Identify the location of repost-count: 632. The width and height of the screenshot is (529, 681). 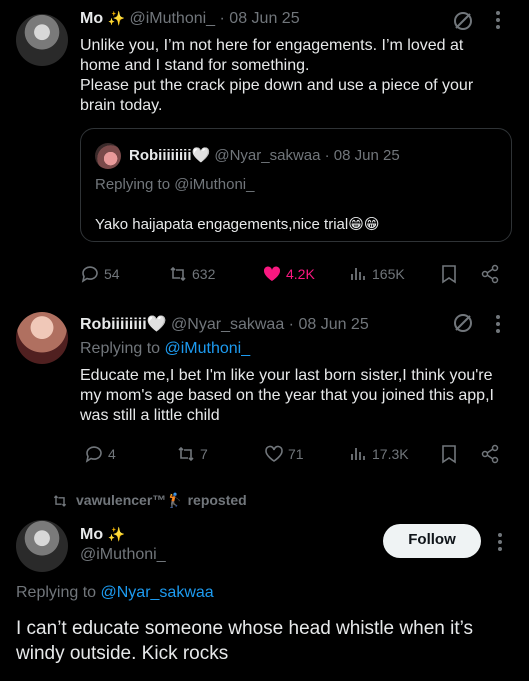
(204, 274).